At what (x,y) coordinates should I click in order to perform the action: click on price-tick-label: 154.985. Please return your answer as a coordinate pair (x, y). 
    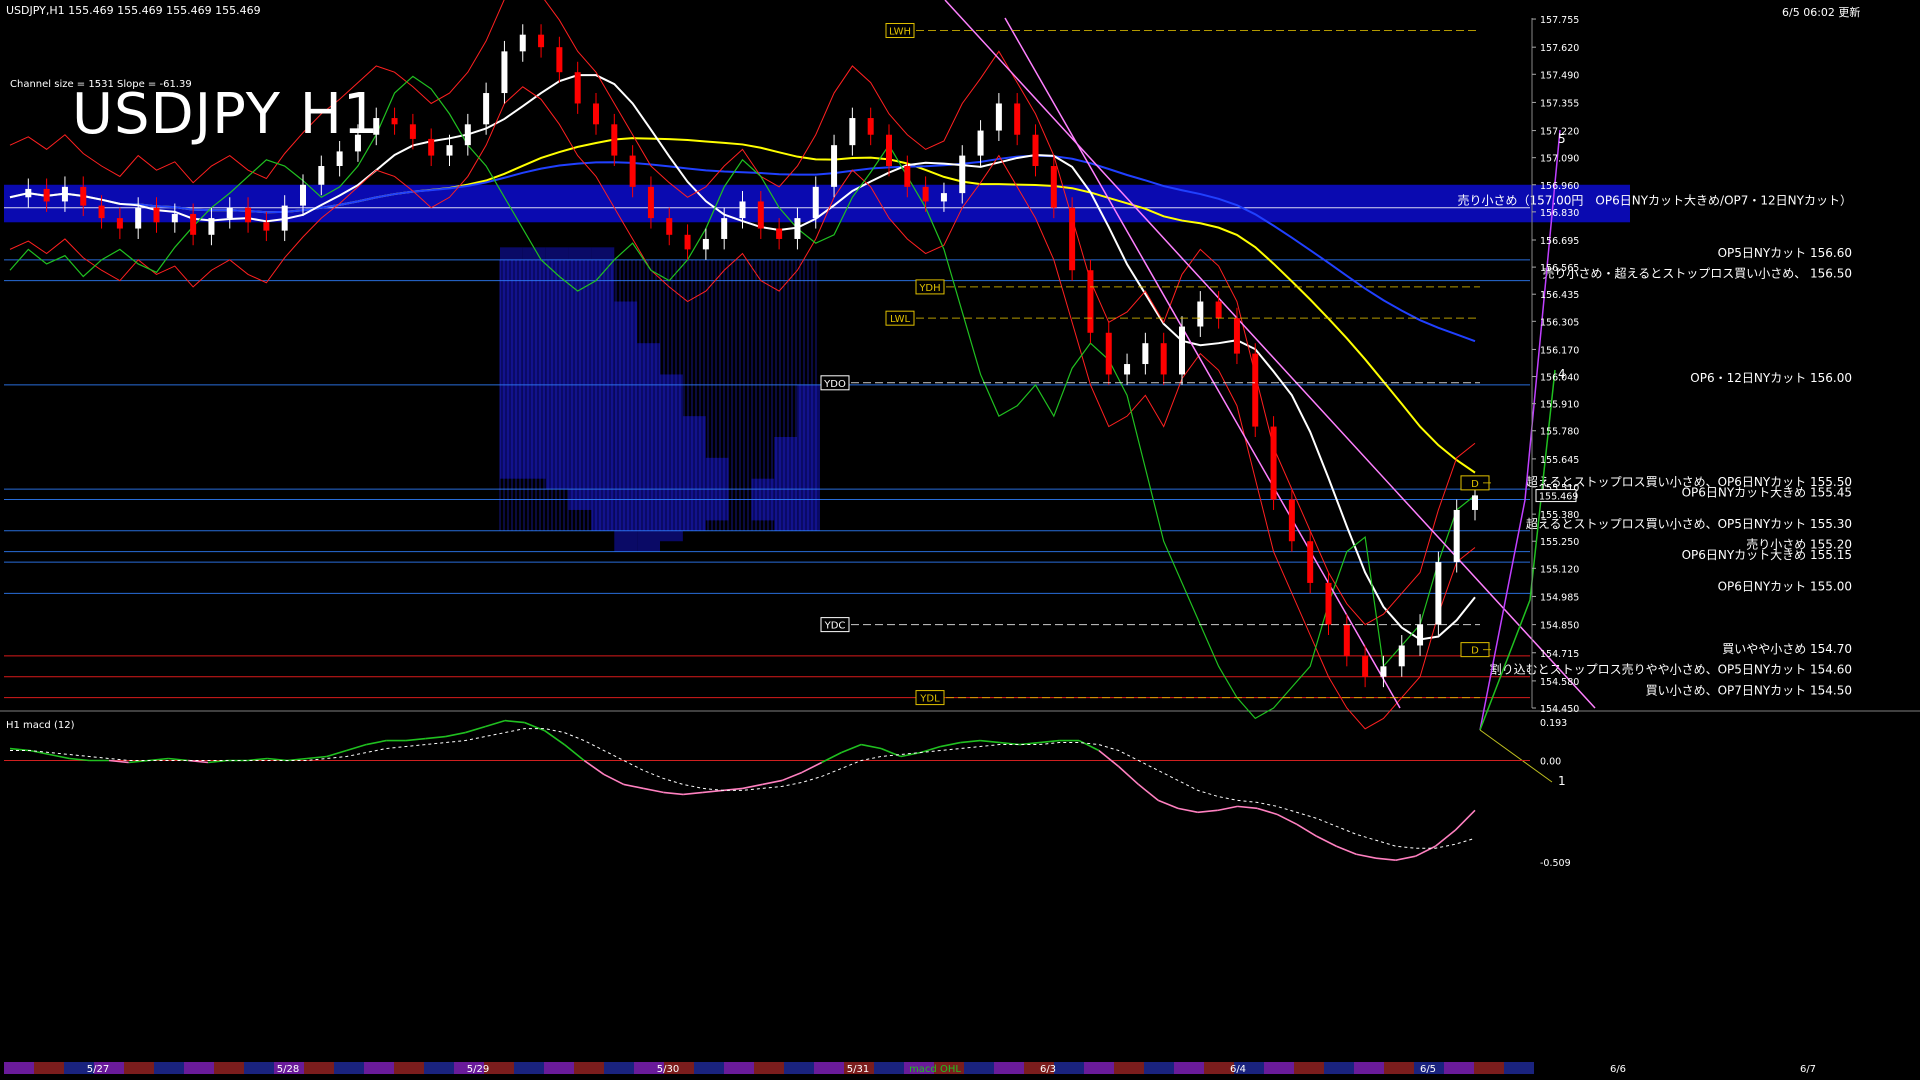
    Looking at the image, I should click on (1559, 597).